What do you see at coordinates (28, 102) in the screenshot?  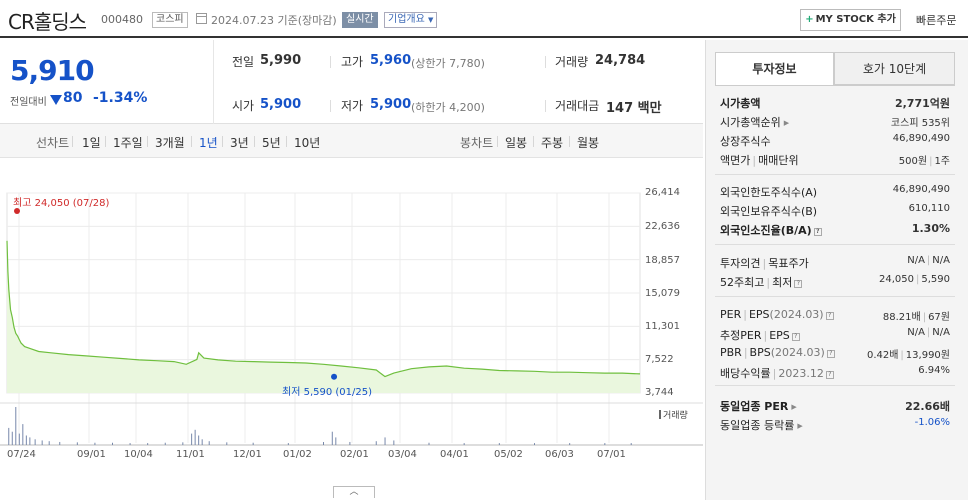 I see `change-label: 전일대비` at bounding box center [28, 102].